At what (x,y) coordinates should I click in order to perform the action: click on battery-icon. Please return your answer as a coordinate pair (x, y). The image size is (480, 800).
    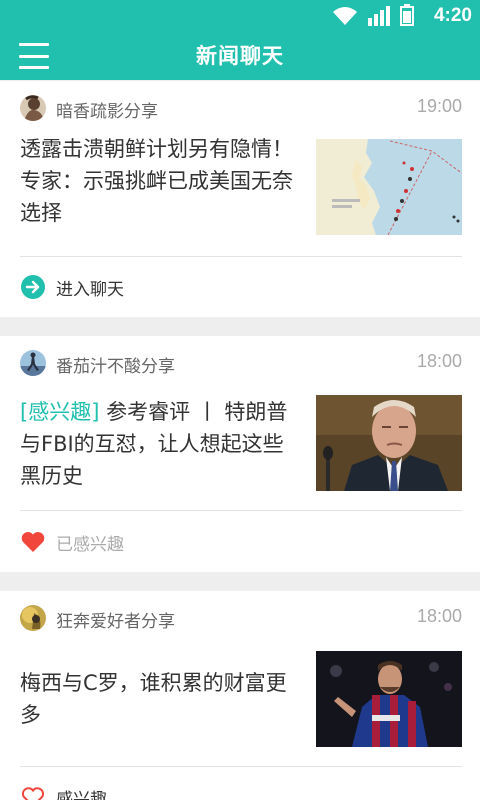
    Looking at the image, I should click on (407, 15).